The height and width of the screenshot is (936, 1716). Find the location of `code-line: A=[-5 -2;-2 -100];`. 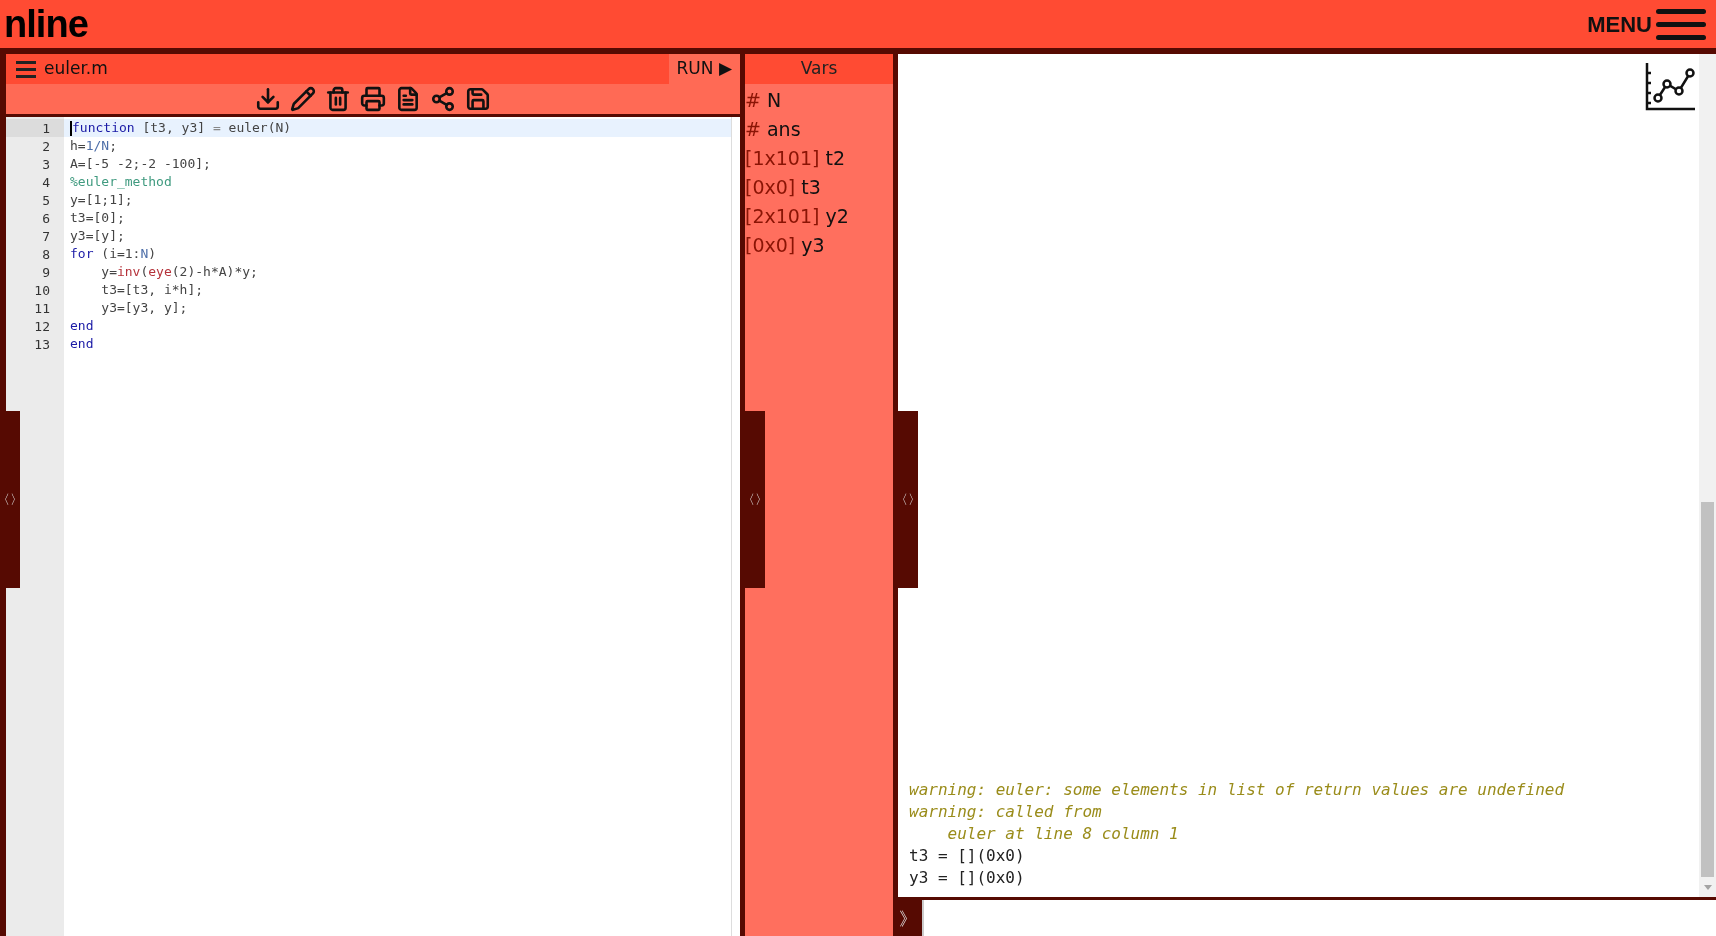

code-line: A=[-5 -2;-2 -100]; is located at coordinates (140, 164).